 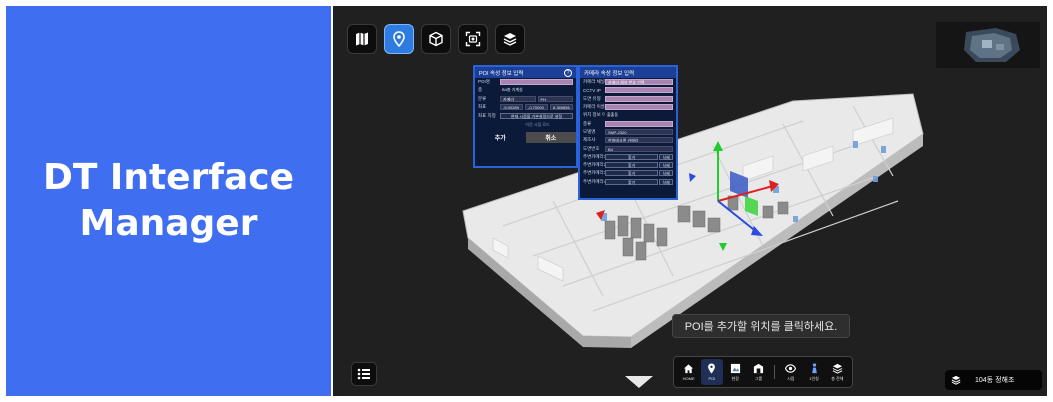 What do you see at coordinates (482, 98) in the screenshot?
I see `poi-category-label: 분류` at bounding box center [482, 98].